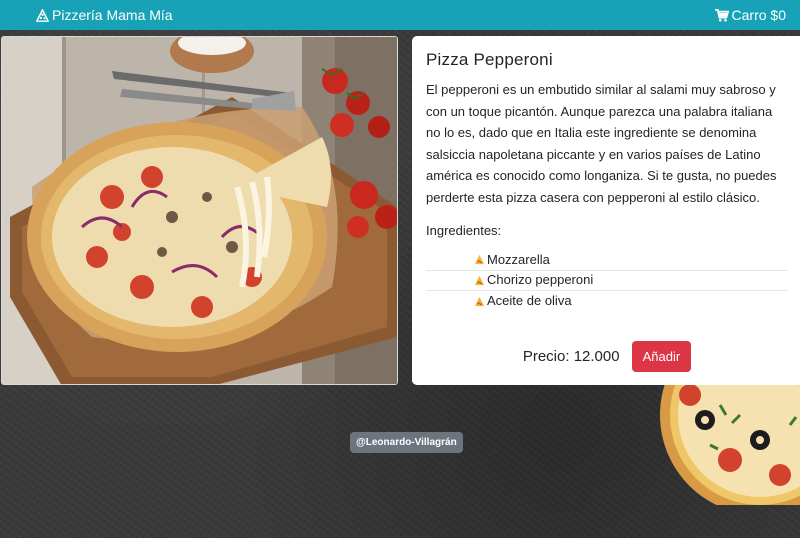 The width and height of the screenshot is (800, 538). What do you see at coordinates (607, 260) in the screenshot?
I see `list-item: Mozzarella` at bounding box center [607, 260].